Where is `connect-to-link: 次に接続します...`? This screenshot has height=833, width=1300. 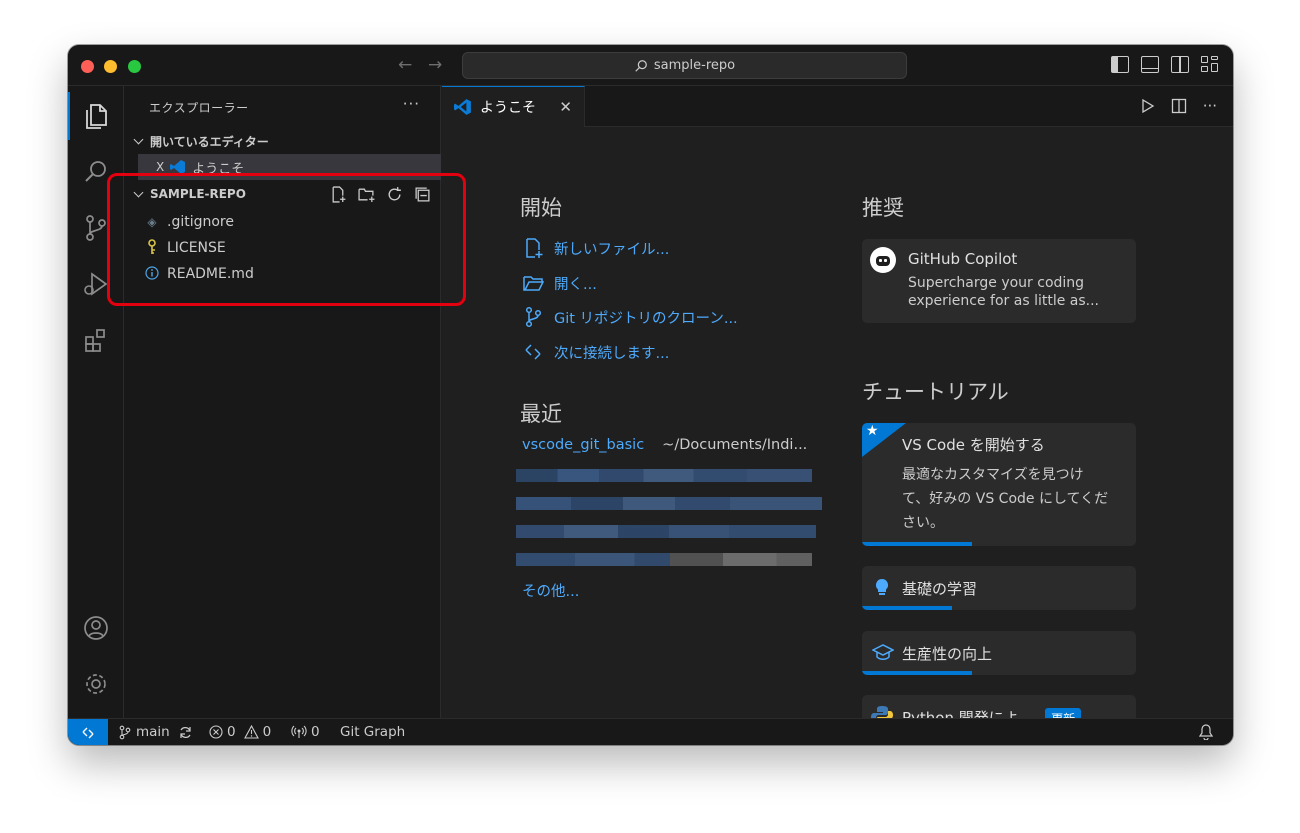
connect-to-link: 次に接続します... is located at coordinates (595, 352).